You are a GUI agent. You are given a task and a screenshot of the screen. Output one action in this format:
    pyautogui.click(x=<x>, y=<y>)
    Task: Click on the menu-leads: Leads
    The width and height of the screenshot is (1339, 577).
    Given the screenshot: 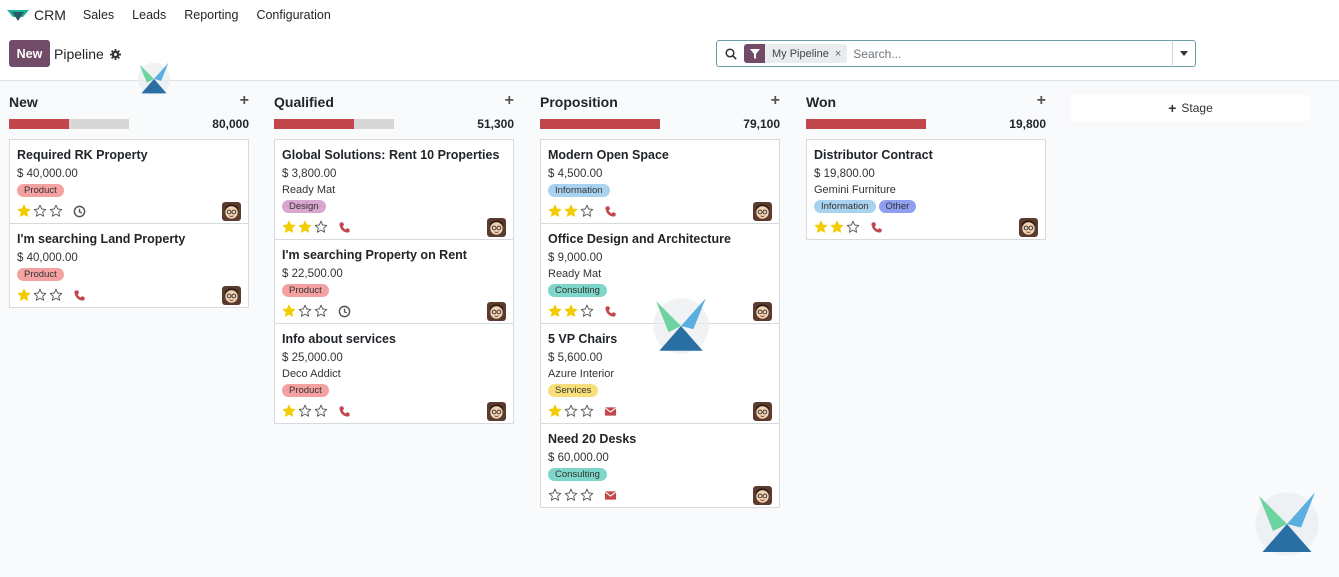 What is the action you would take?
    pyautogui.click(x=149, y=15)
    